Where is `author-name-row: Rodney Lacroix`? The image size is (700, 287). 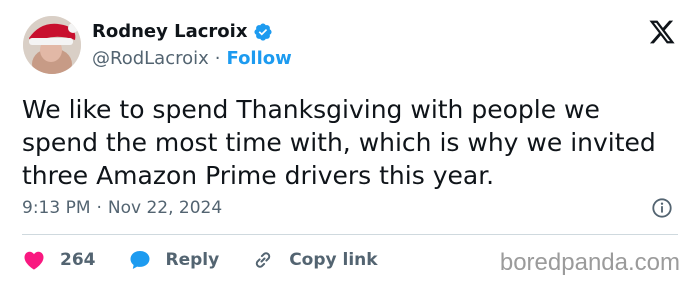
author-name-row: Rodney Lacroix is located at coordinates (182, 31).